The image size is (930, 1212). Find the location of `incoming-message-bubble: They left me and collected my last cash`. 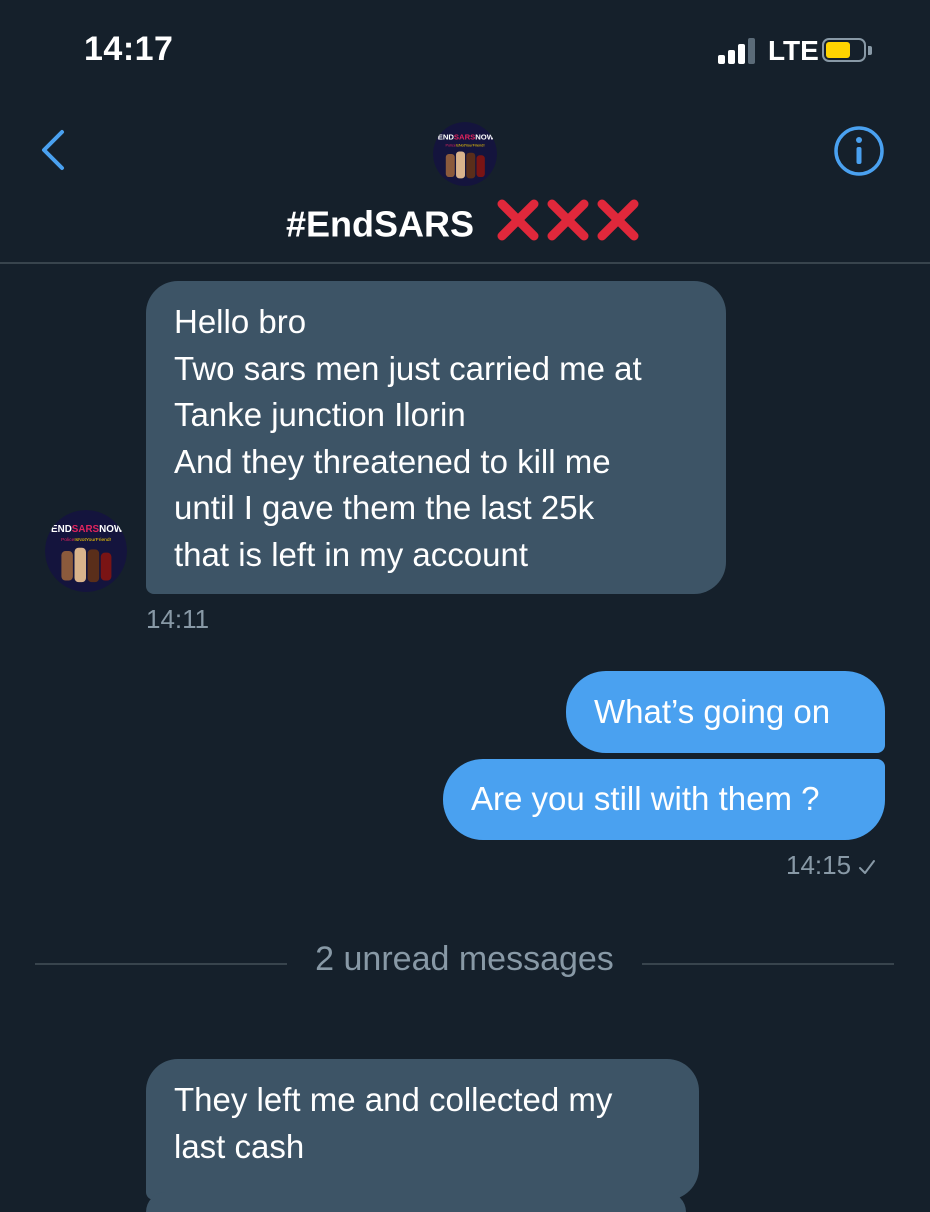

incoming-message-bubble: They left me and collected my last cash is located at coordinates (422, 1129).